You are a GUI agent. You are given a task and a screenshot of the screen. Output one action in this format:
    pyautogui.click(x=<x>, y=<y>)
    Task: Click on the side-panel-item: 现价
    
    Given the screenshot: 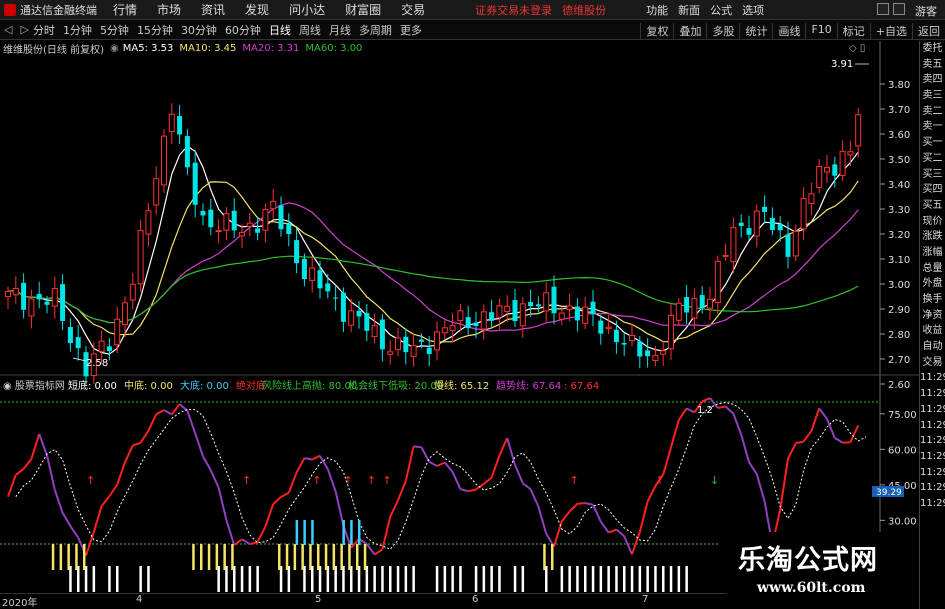 What is the action you would take?
    pyautogui.click(x=932, y=222)
    